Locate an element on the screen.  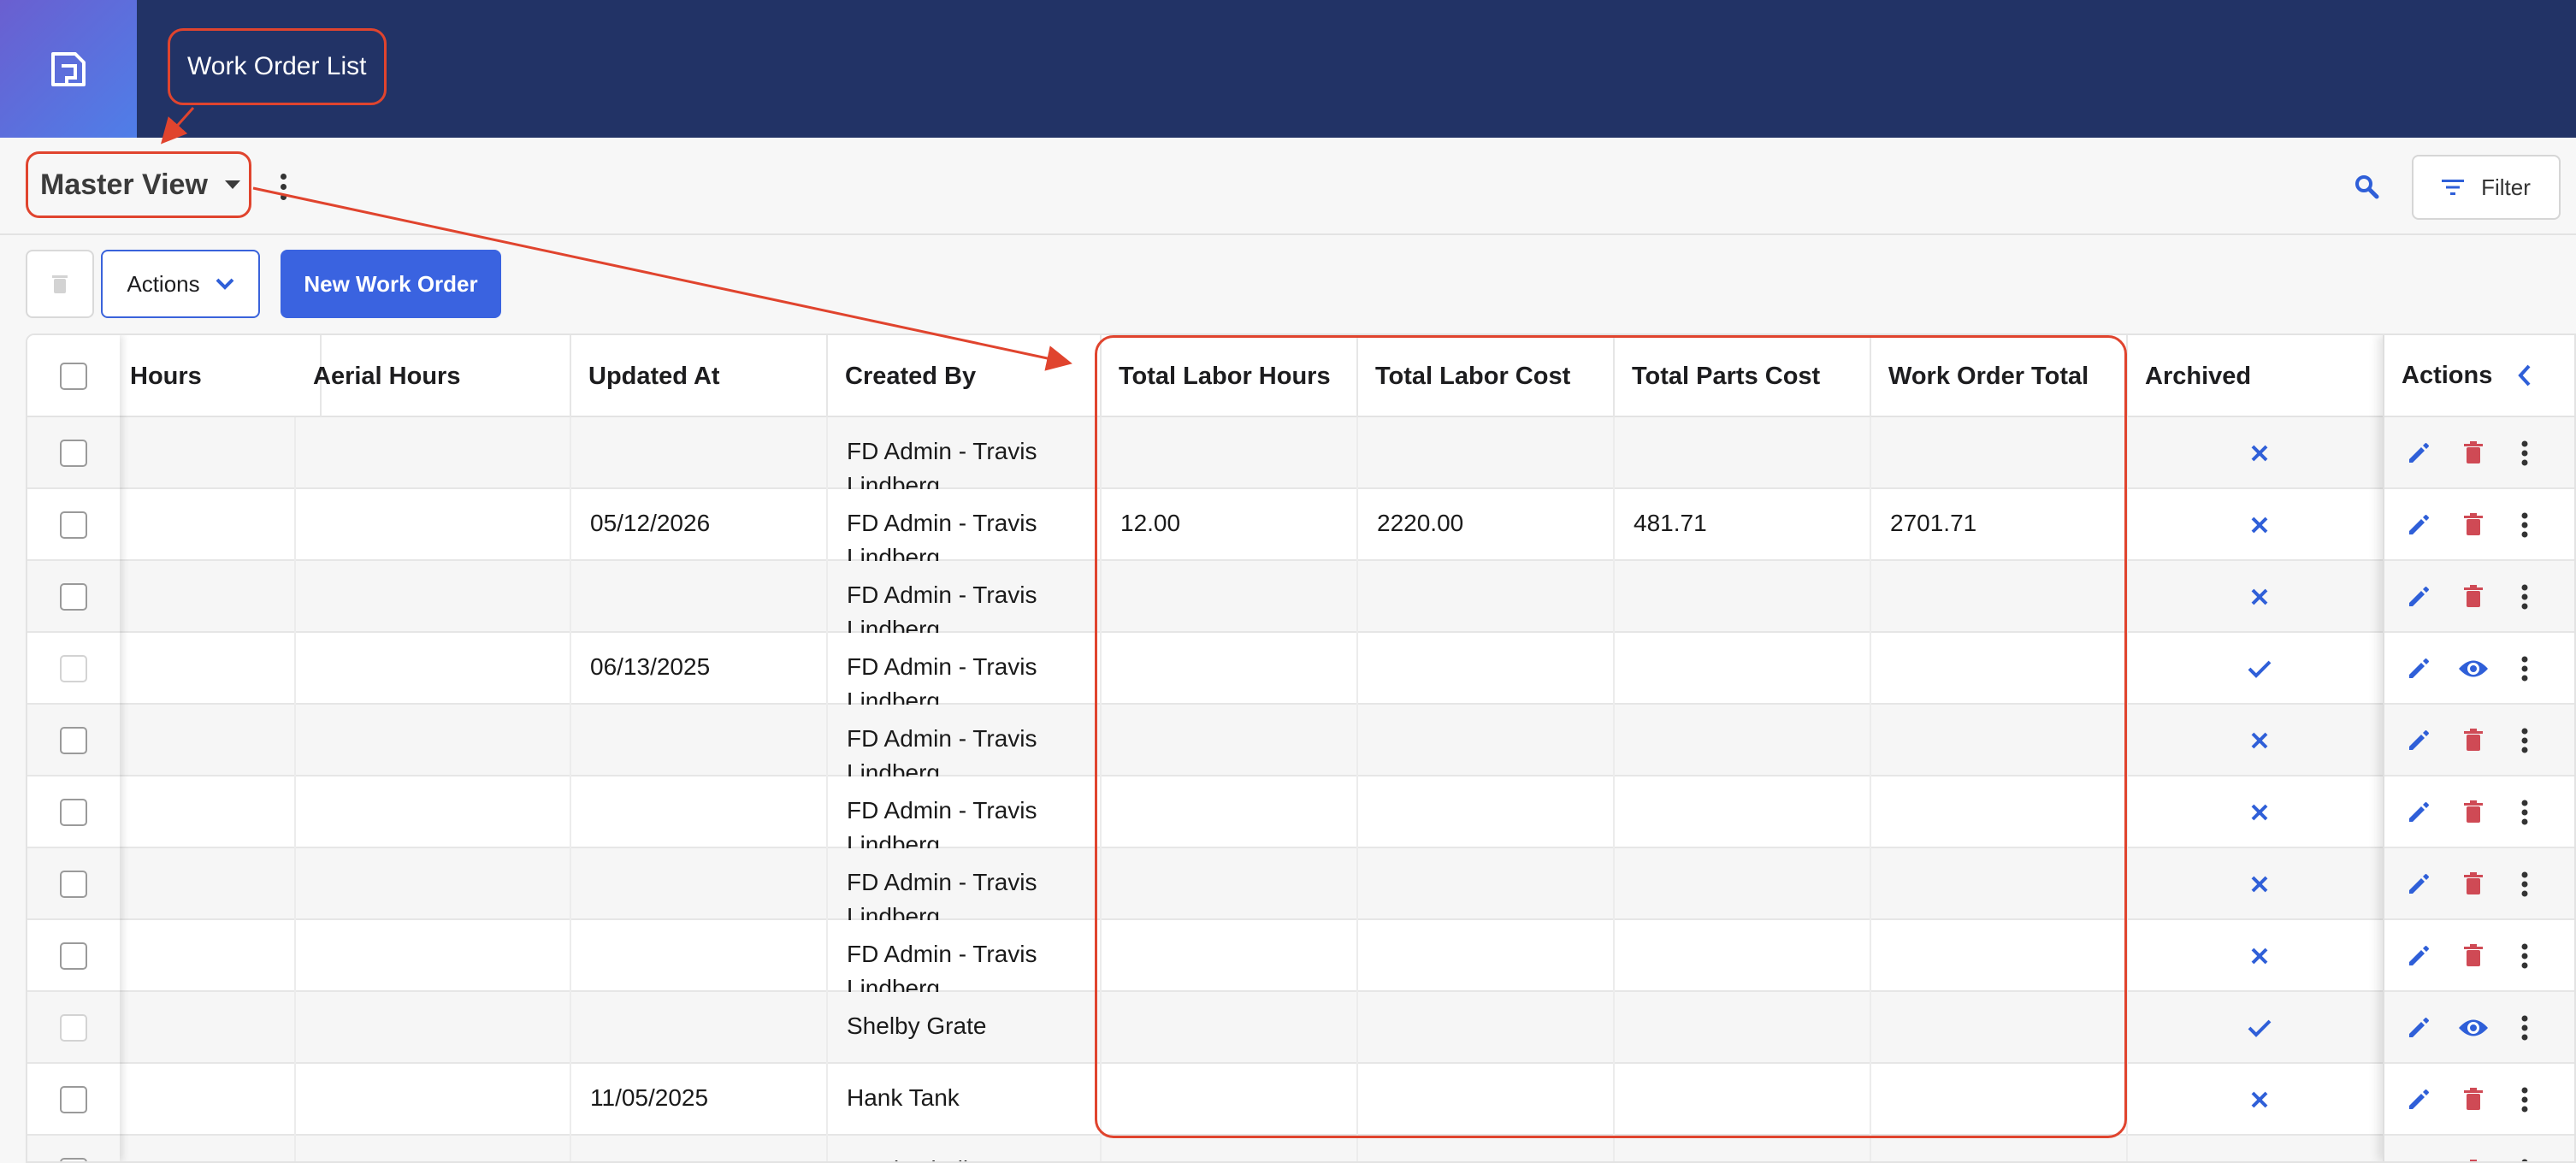
table-row: Shelby Grate is located at coordinates (1300, 1028).